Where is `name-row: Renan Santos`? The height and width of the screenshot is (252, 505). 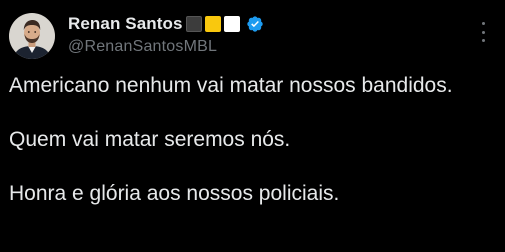 name-row: Renan Santos is located at coordinates (166, 24).